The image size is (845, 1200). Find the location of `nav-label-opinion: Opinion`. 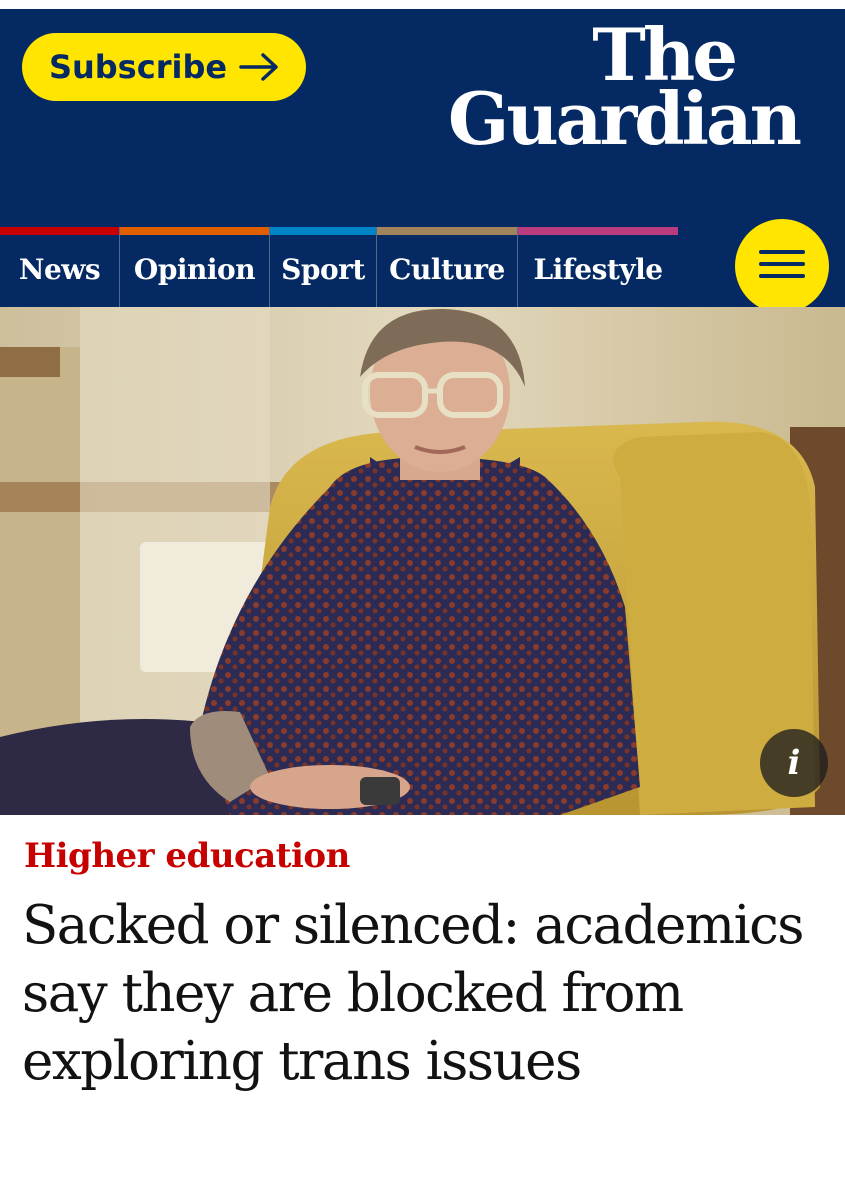

nav-label-opinion: Opinion is located at coordinates (194, 269).